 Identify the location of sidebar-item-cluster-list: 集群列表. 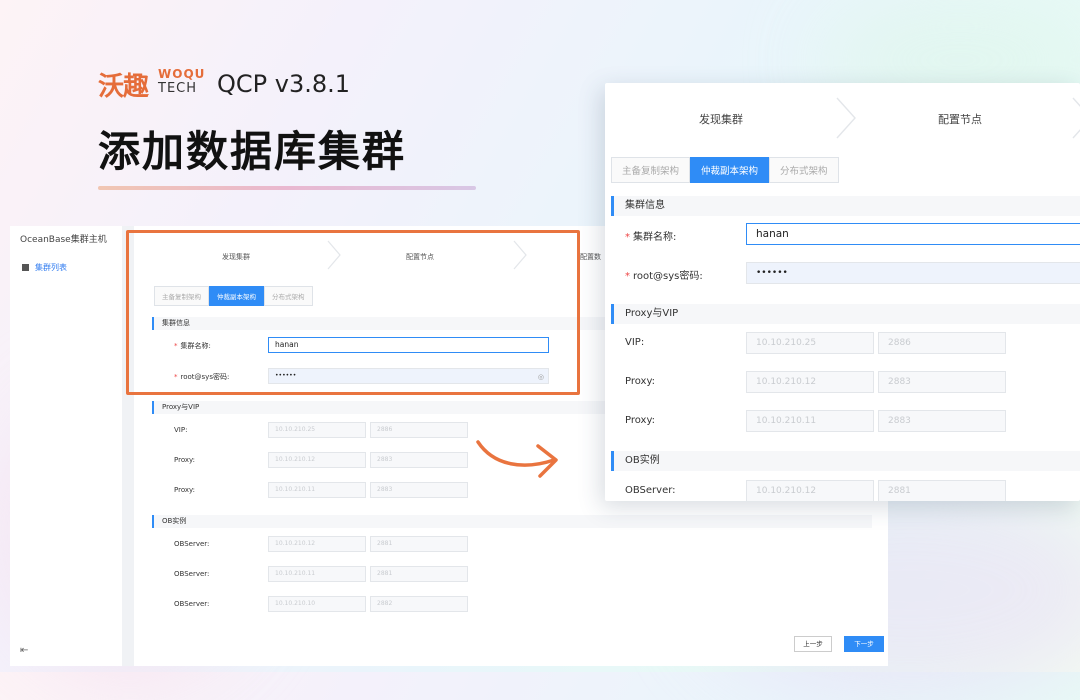
(44, 267).